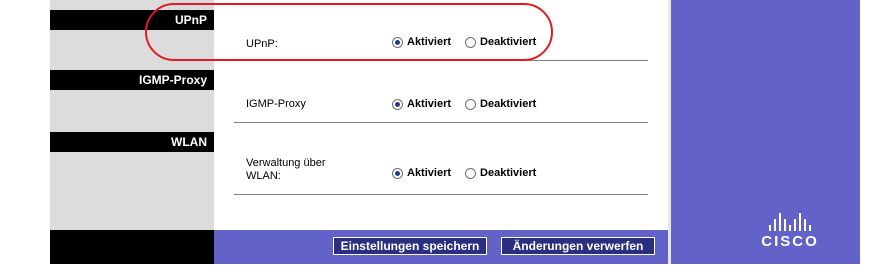 The image size is (882, 274). I want to click on wlan-enabled-label: Aktiviert, so click(429, 173).